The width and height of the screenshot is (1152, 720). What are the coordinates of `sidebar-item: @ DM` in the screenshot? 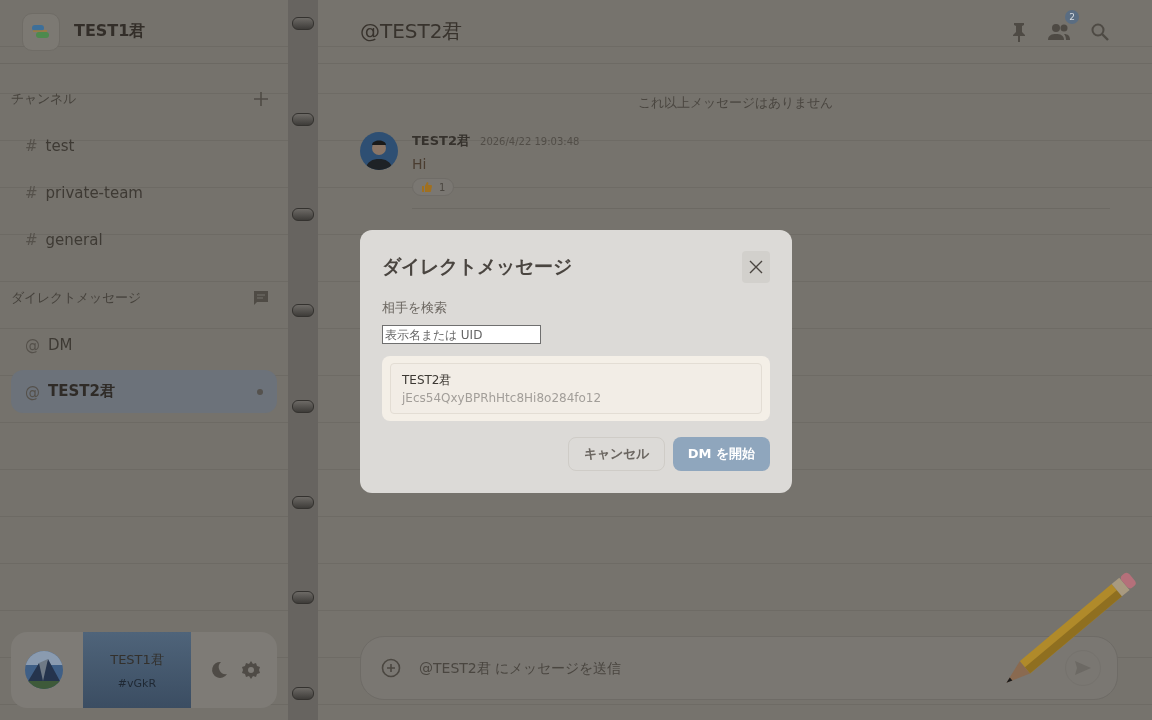 It's located at (144, 344).